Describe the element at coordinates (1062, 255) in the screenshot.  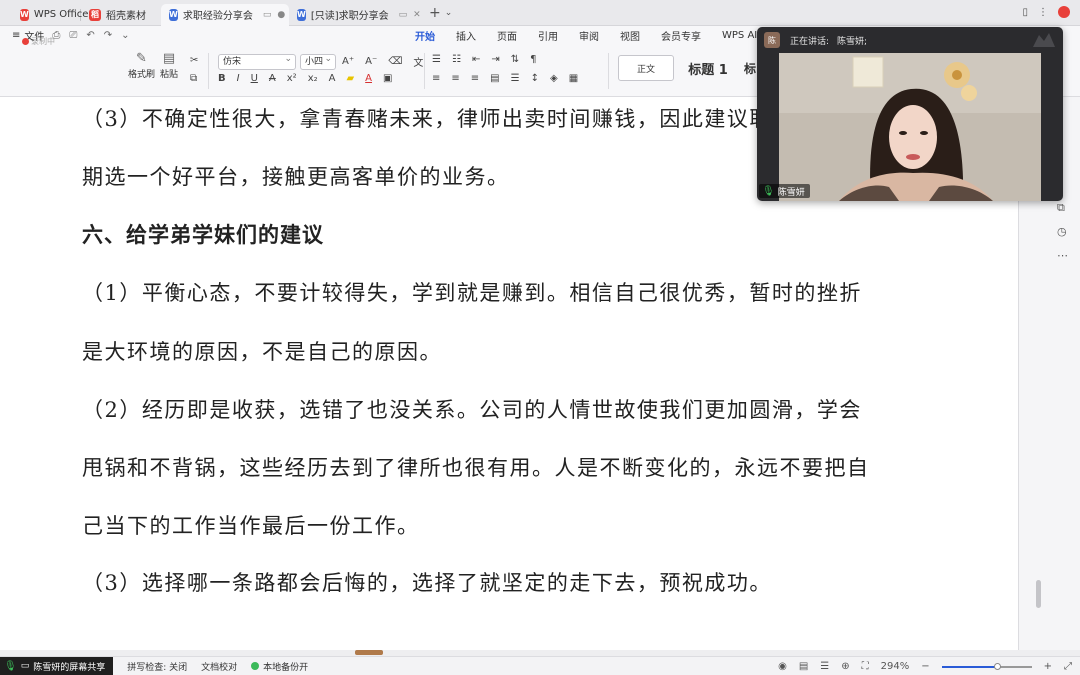
I see `more-icon: ⋯` at that location.